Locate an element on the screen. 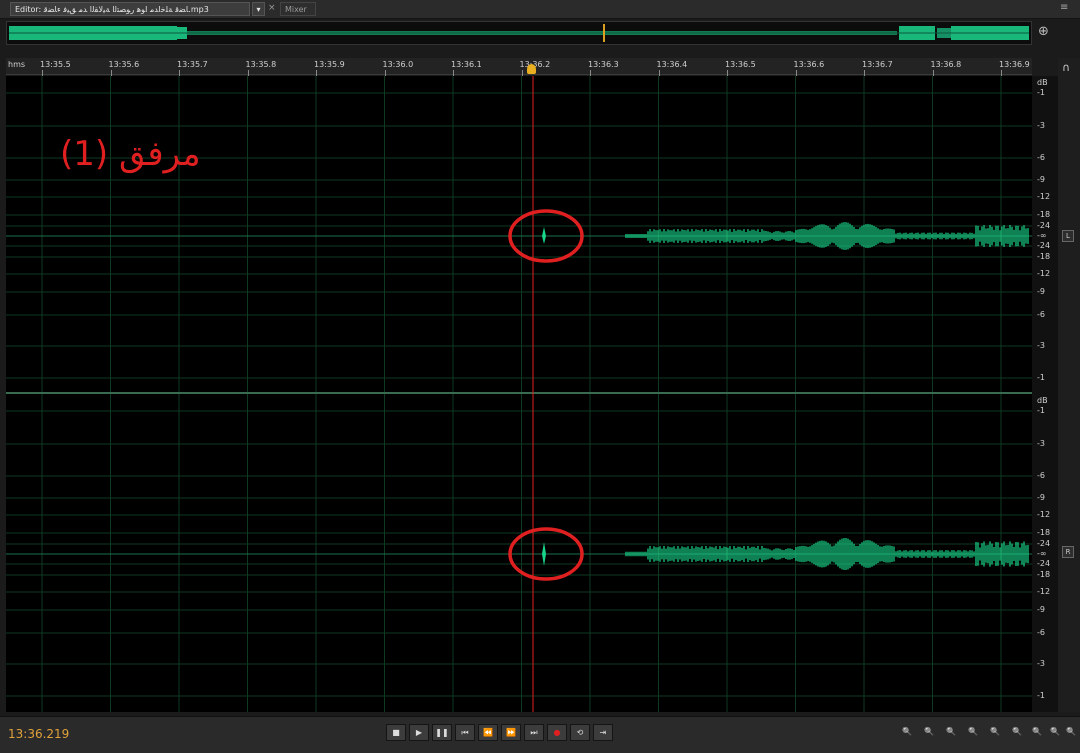 The width and height of the screenshot is (1080, 753). goto-end-button: ⏭ is located at coordinates (534, 732).